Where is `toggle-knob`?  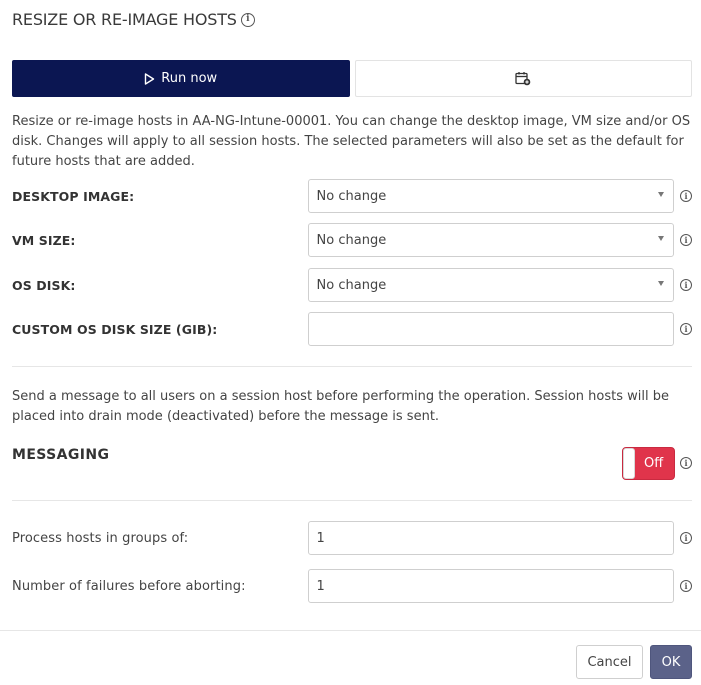 toggle-knob is located at coordinates (629, 463).